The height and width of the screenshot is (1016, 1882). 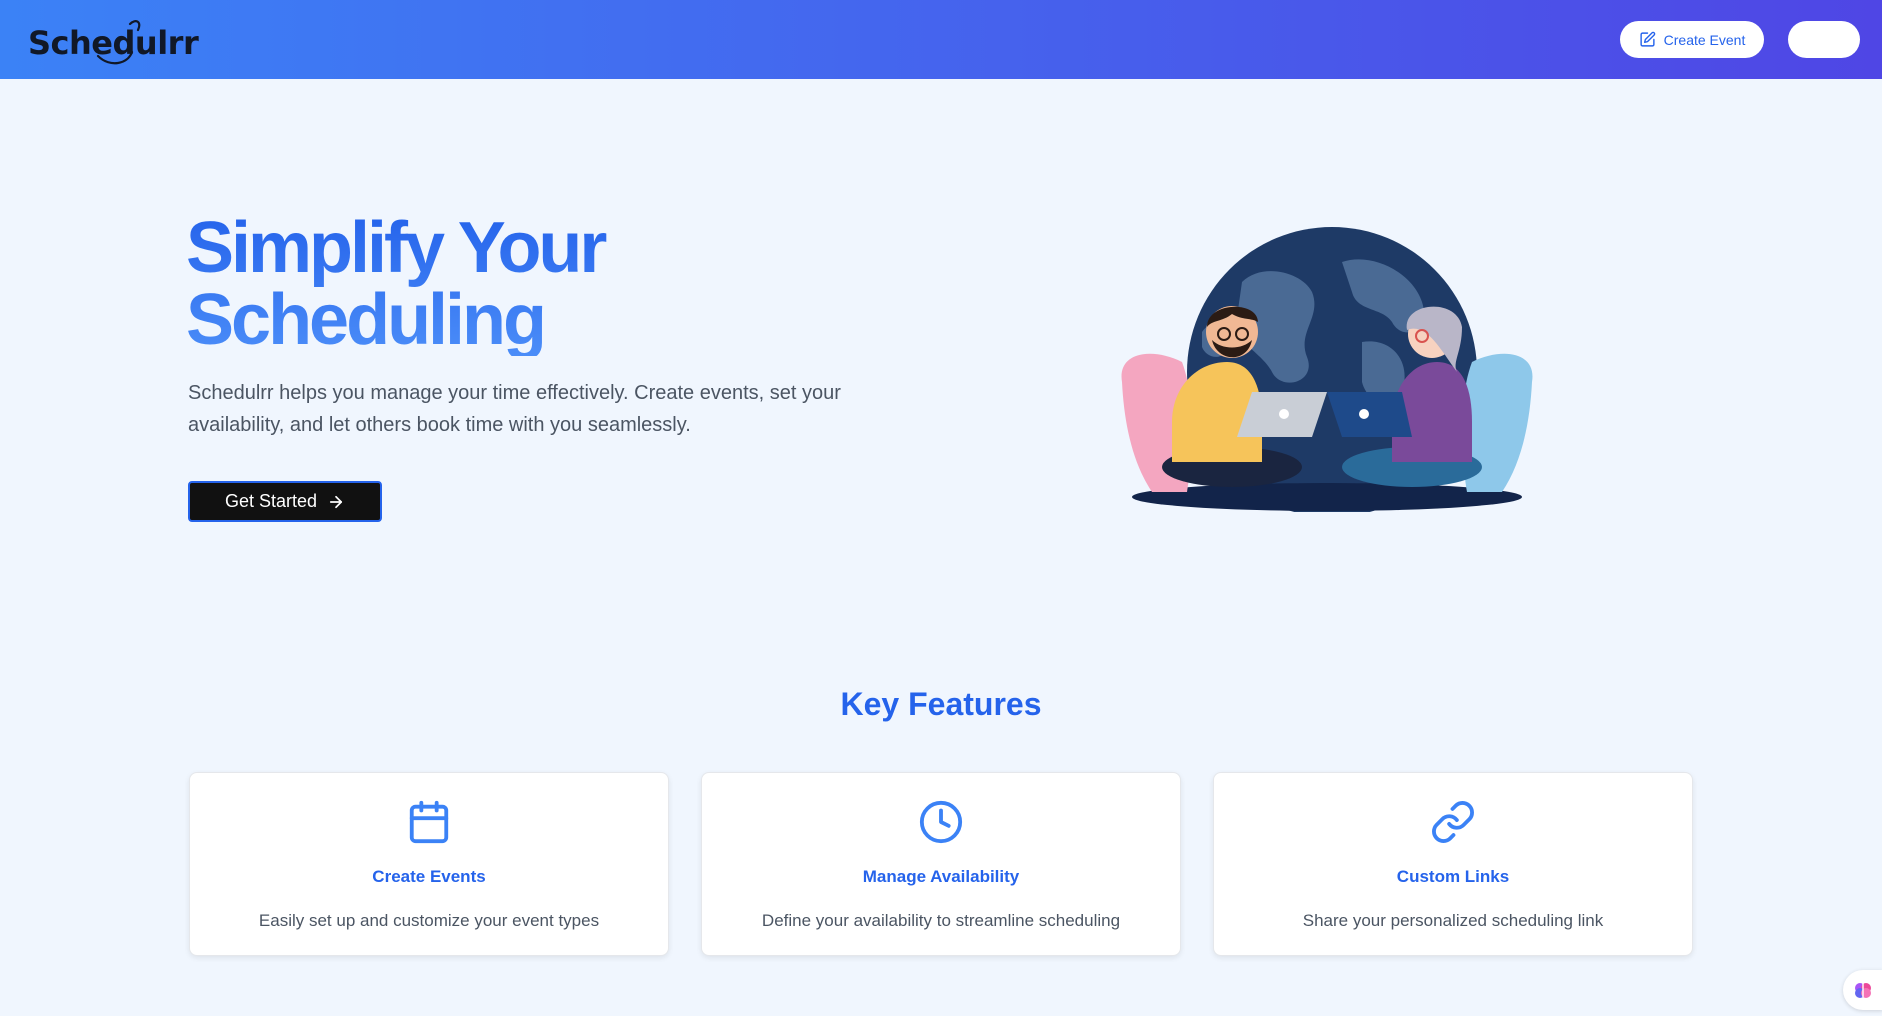 What do you see at coordinates (941, 704) in the screenshot?
I see `features-title: Key Features` at bounding box center [941, 704].